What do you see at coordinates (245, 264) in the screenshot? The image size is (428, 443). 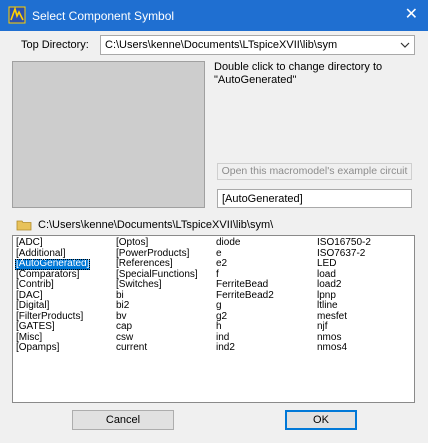 I see `list-item: e2` at bounding box center [245, 264].